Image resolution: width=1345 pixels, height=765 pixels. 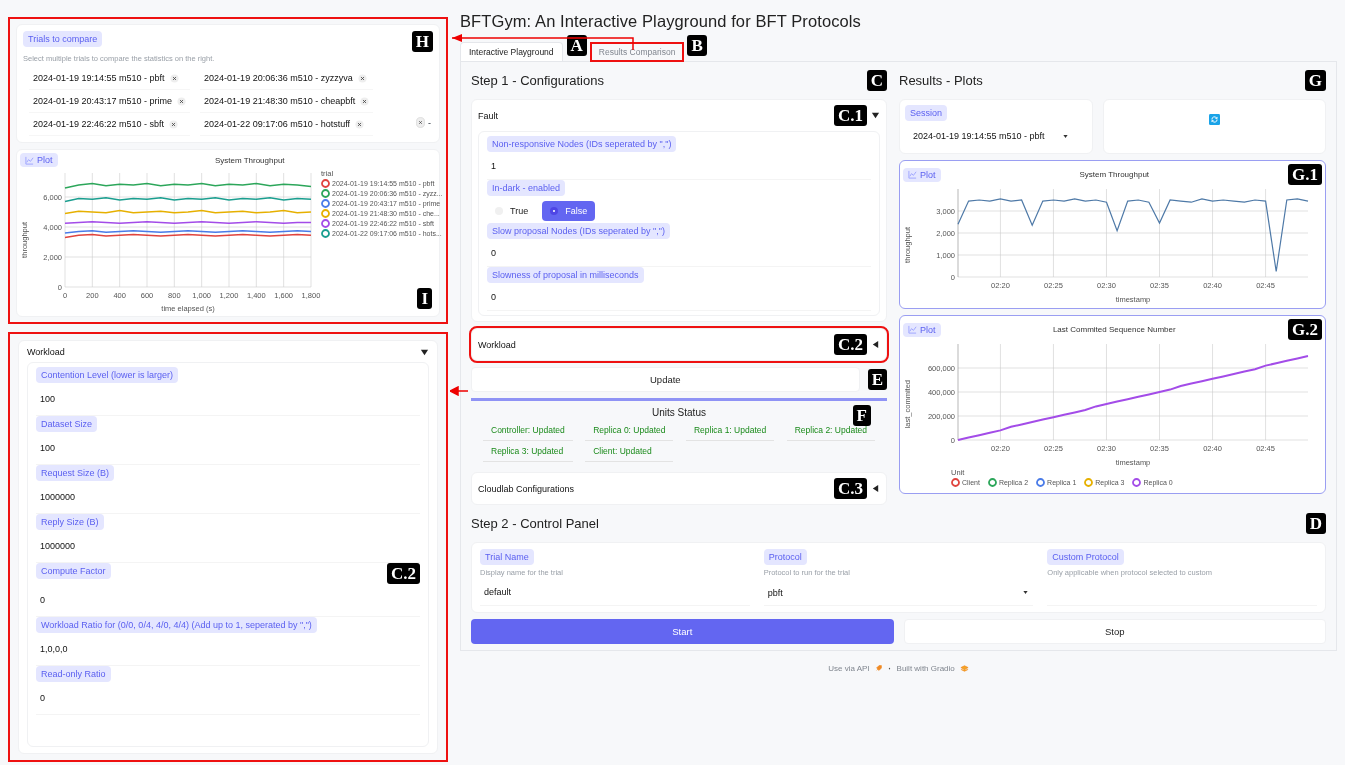 I want to click on stop-button: Stop, so click(x=1114, y=631).